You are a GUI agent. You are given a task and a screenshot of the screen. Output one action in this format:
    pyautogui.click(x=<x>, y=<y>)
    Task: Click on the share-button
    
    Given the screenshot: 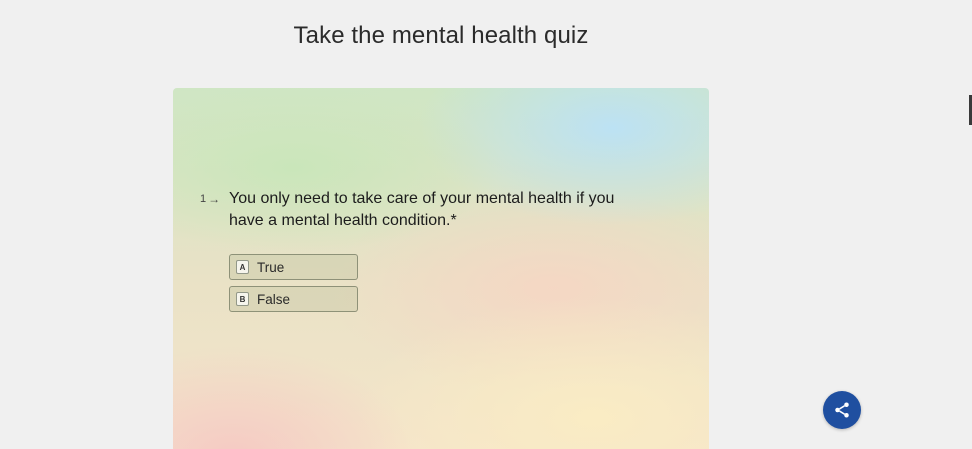 What is the action you would take?
    pyautogui.click(x=842, y=410)
    